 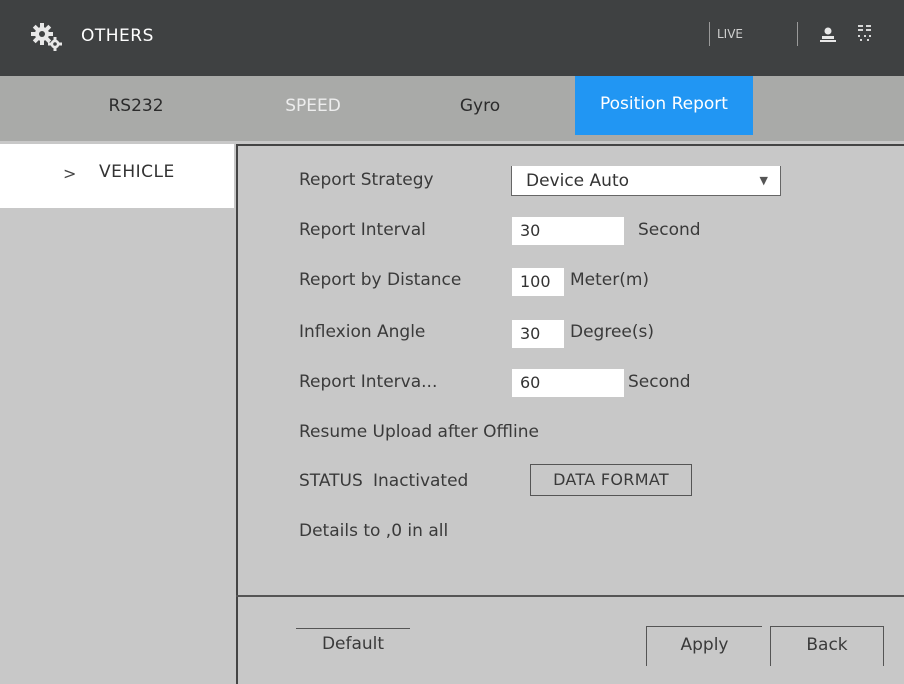 What do you see at coordinates (578, 181) in the screenshot?
I see `report-strategy-value: Device Auto` at bounding box center [578, 181].